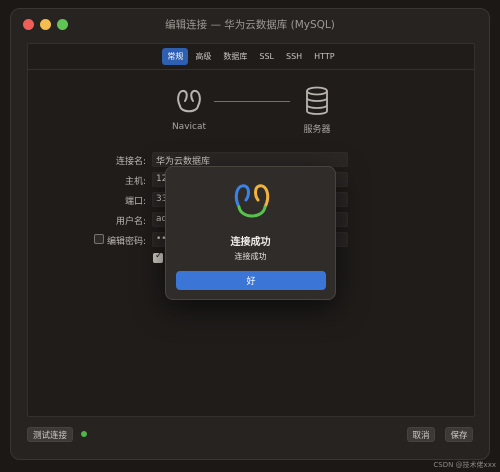  What do you see at coordinates (250, 256) in the screenshot?
I see `dialog-message: 连接成功` at bounding box center [250, 256].